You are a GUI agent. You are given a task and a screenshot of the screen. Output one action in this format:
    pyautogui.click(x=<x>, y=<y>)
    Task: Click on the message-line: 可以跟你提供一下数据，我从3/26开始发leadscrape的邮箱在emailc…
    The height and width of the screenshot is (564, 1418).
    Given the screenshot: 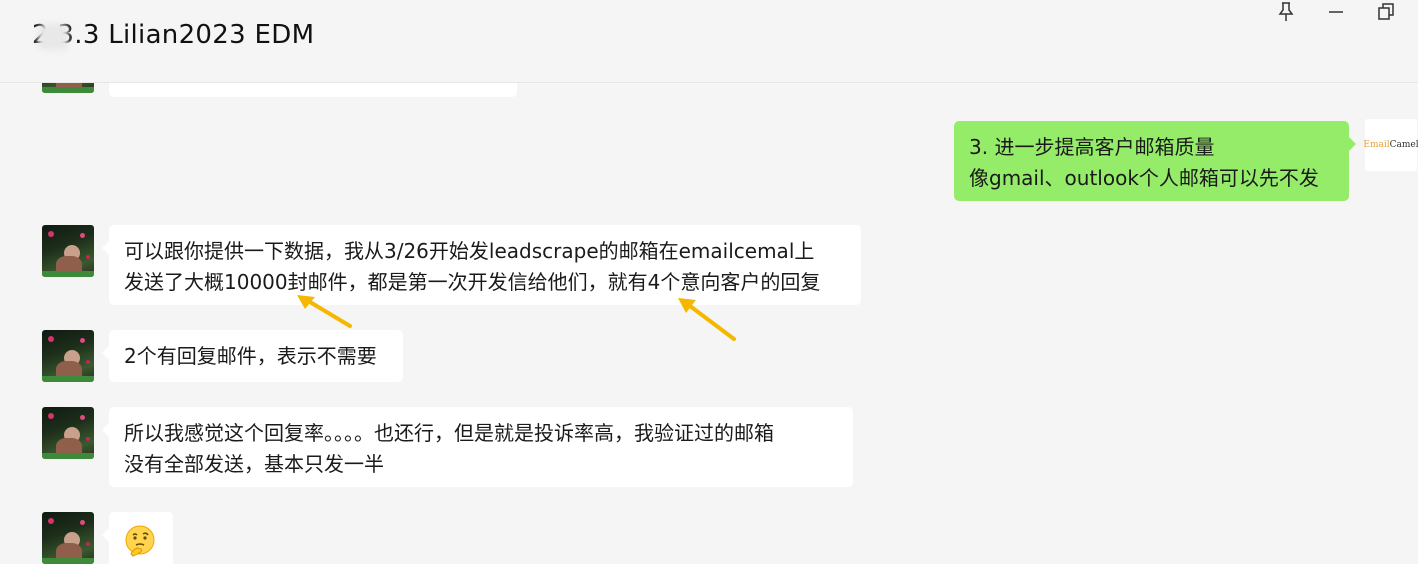 What is the action you would take?
    pyautogui.click(x=469, y=251)
    